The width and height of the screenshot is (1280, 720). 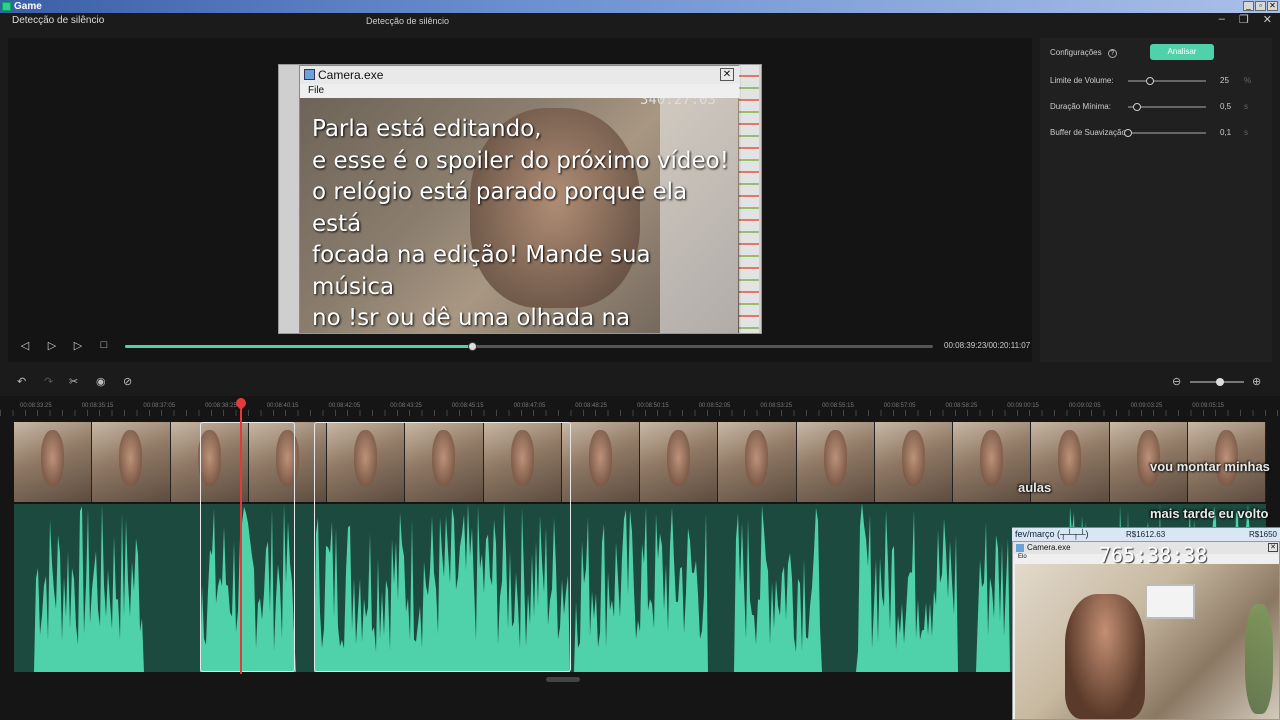 I want to click on background-monitor, so click(x=1170, y=601).